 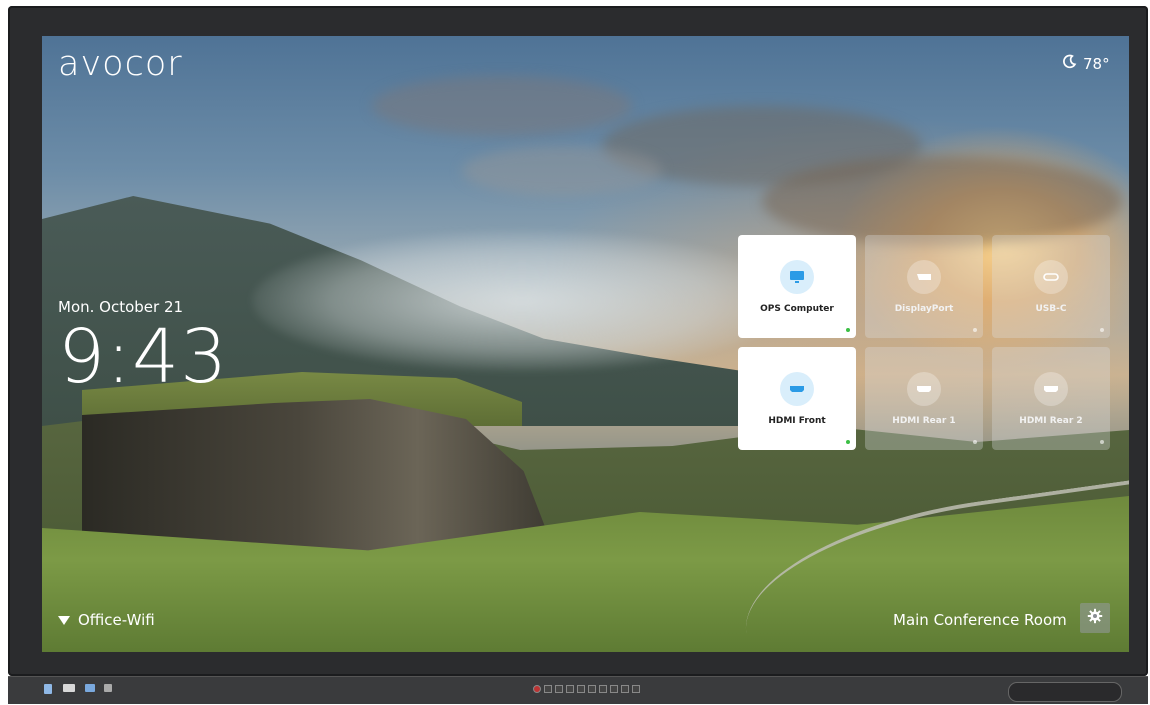 What do you see at coordinates (522, 301) in the screenshot?
I see `wallpaper-mist` at bounding box center [522, 301].